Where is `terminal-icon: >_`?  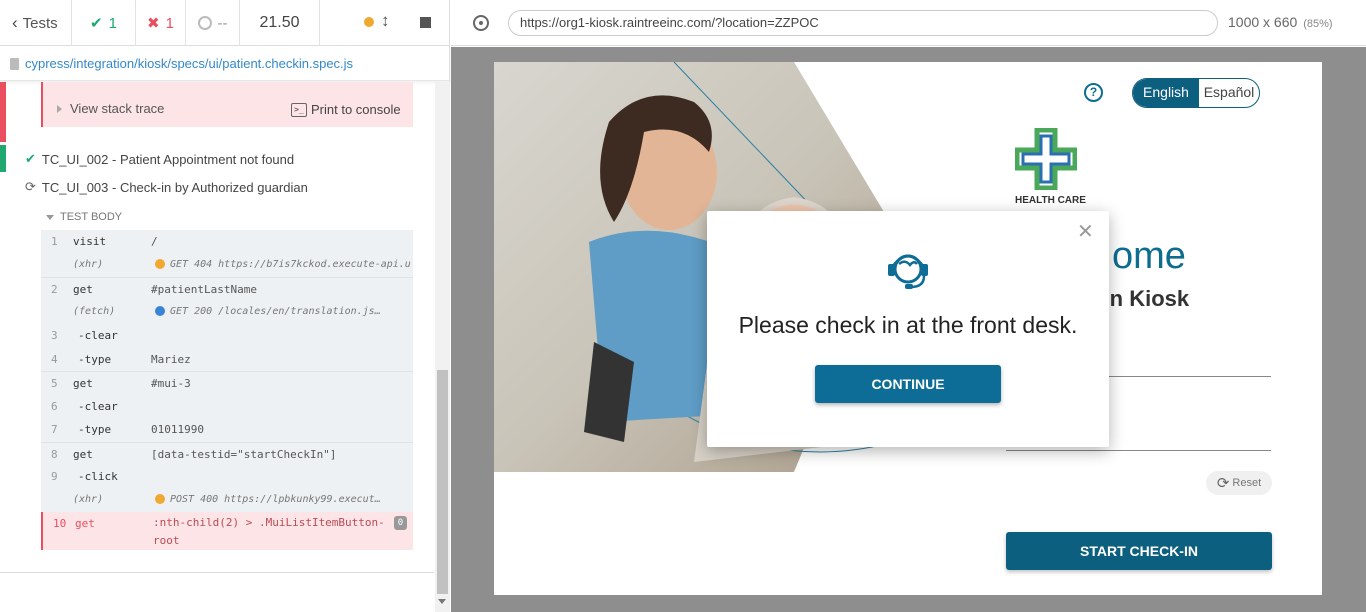 terminal-icon: >_ is located at coordinates (299, 109).